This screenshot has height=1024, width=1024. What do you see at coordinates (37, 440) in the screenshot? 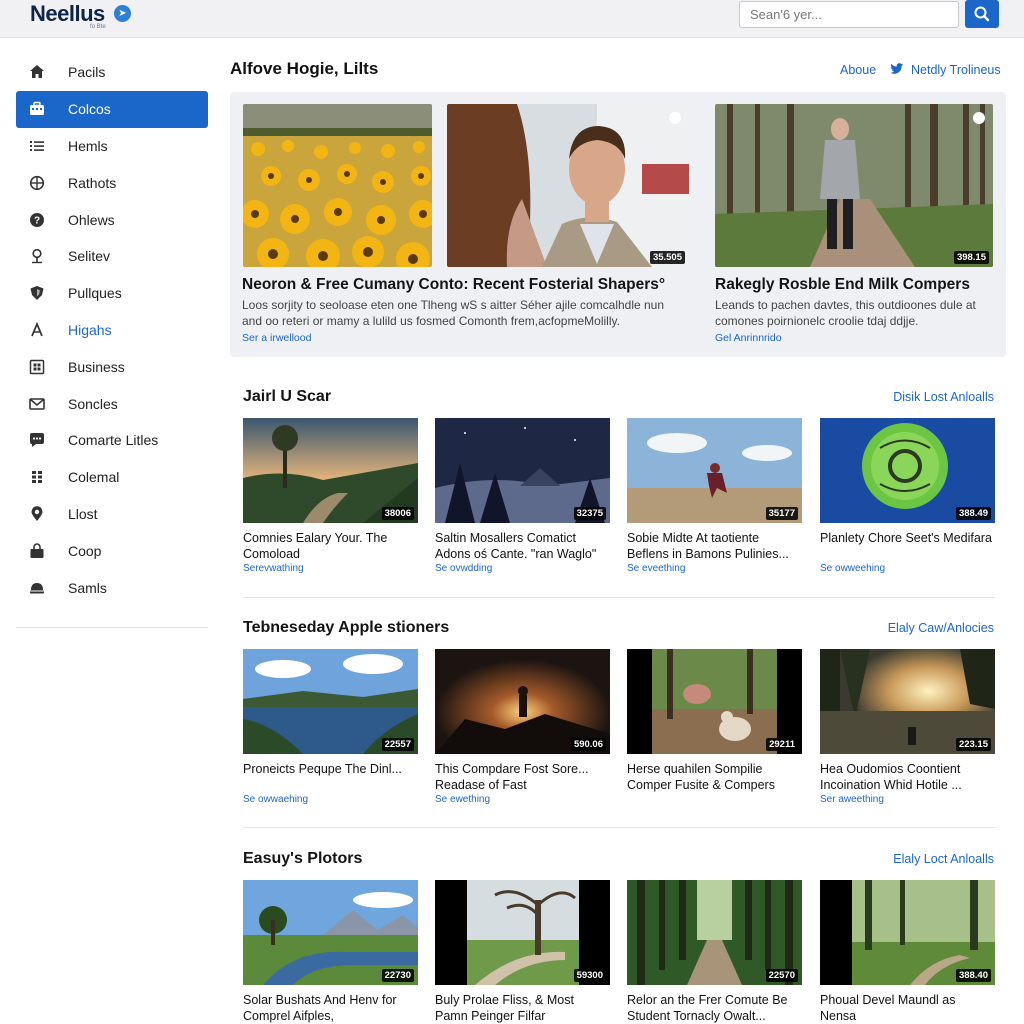
I see `chat-icon` at bounding box center [37, 440].